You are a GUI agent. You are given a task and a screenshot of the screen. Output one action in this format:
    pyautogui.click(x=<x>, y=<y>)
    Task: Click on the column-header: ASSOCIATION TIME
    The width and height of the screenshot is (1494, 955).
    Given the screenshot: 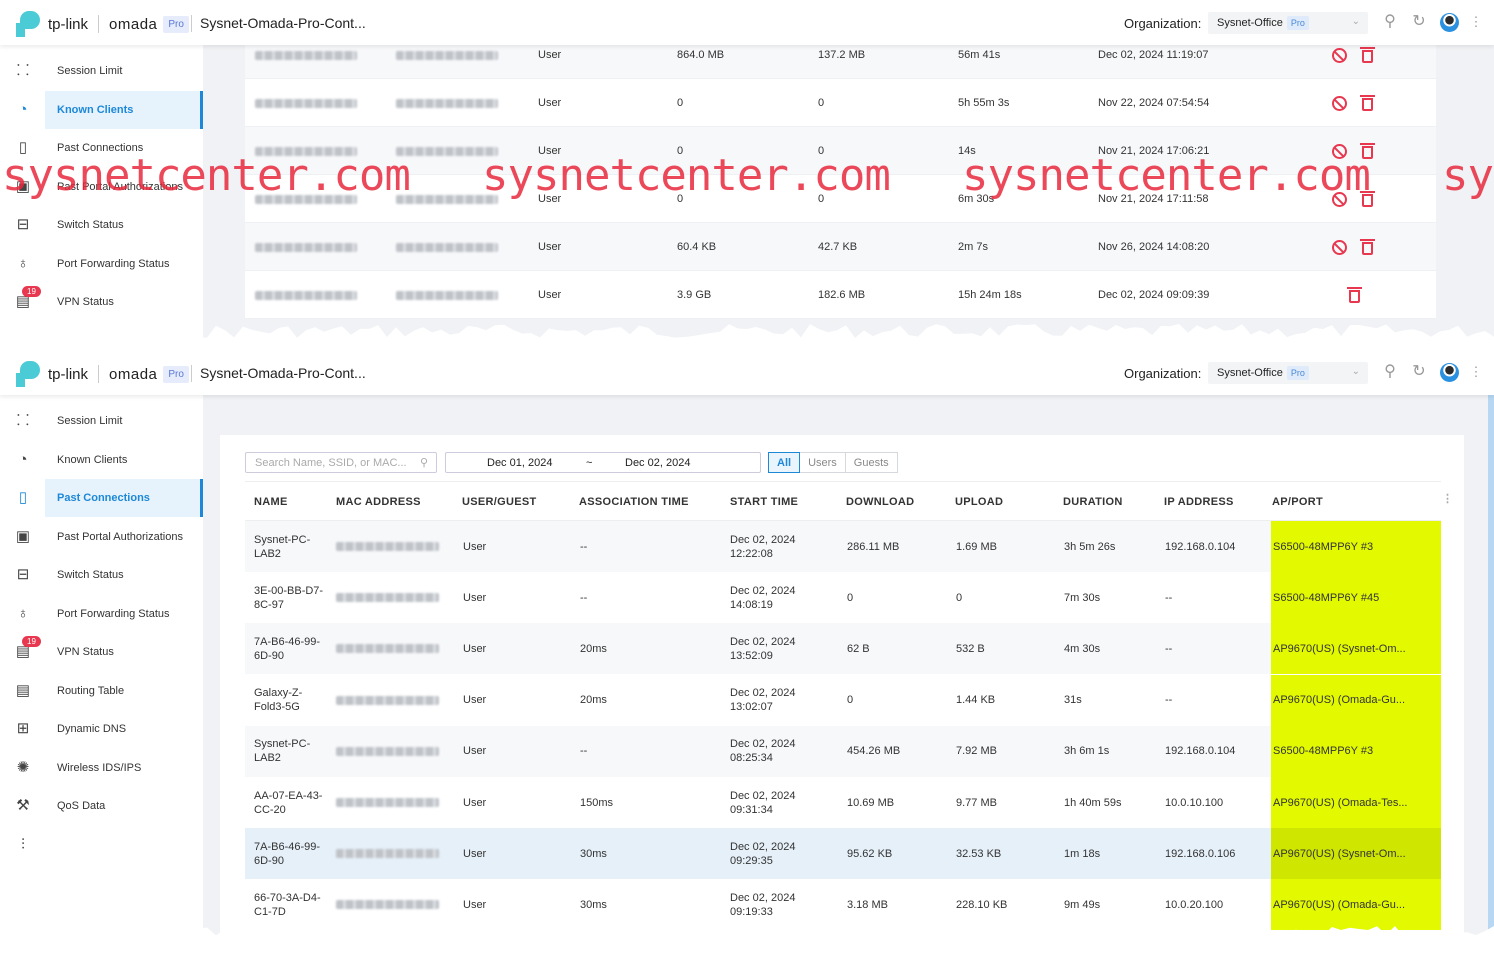 What is the action you would take?
    pyautogui.click(x=634, y=502)
    